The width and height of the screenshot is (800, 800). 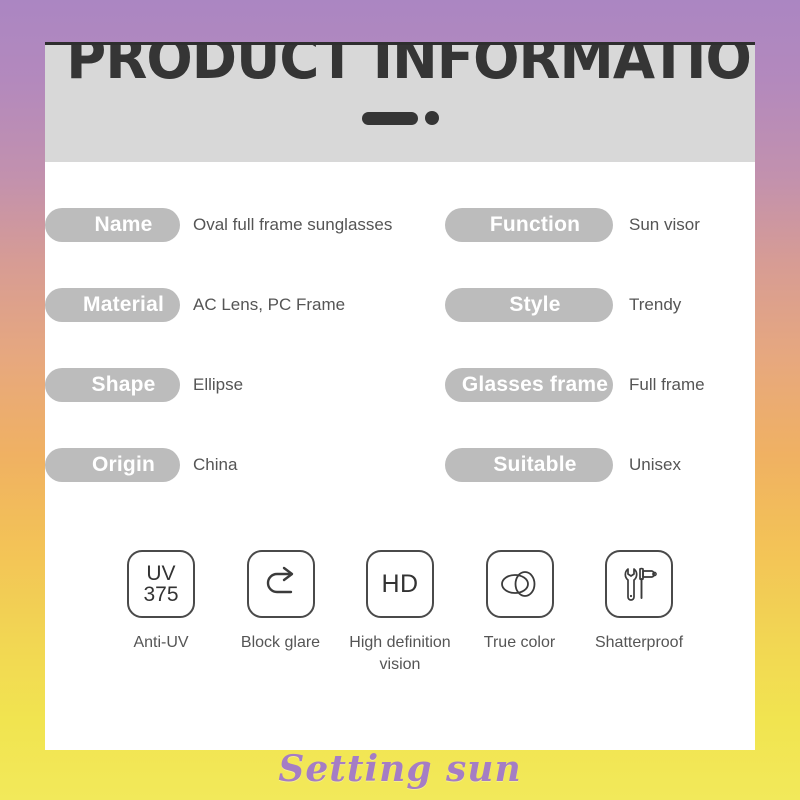 I want to click on uv-icon-line2: 375, so click(x=161, y=594).